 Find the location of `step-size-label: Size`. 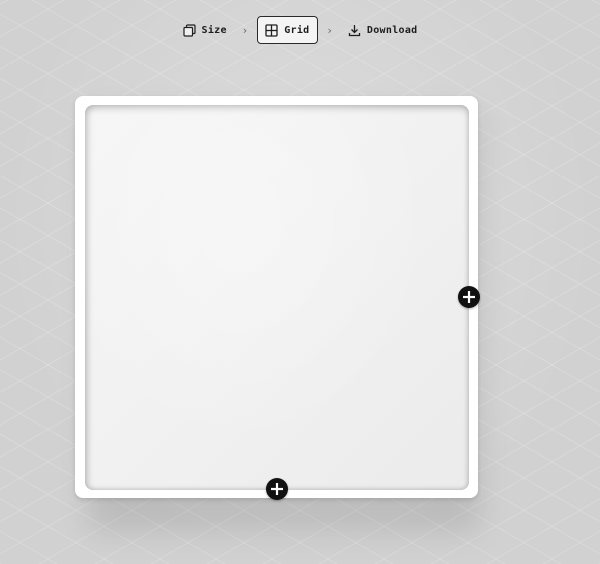

step-size-label: Size is located at coordinates (214, 30).